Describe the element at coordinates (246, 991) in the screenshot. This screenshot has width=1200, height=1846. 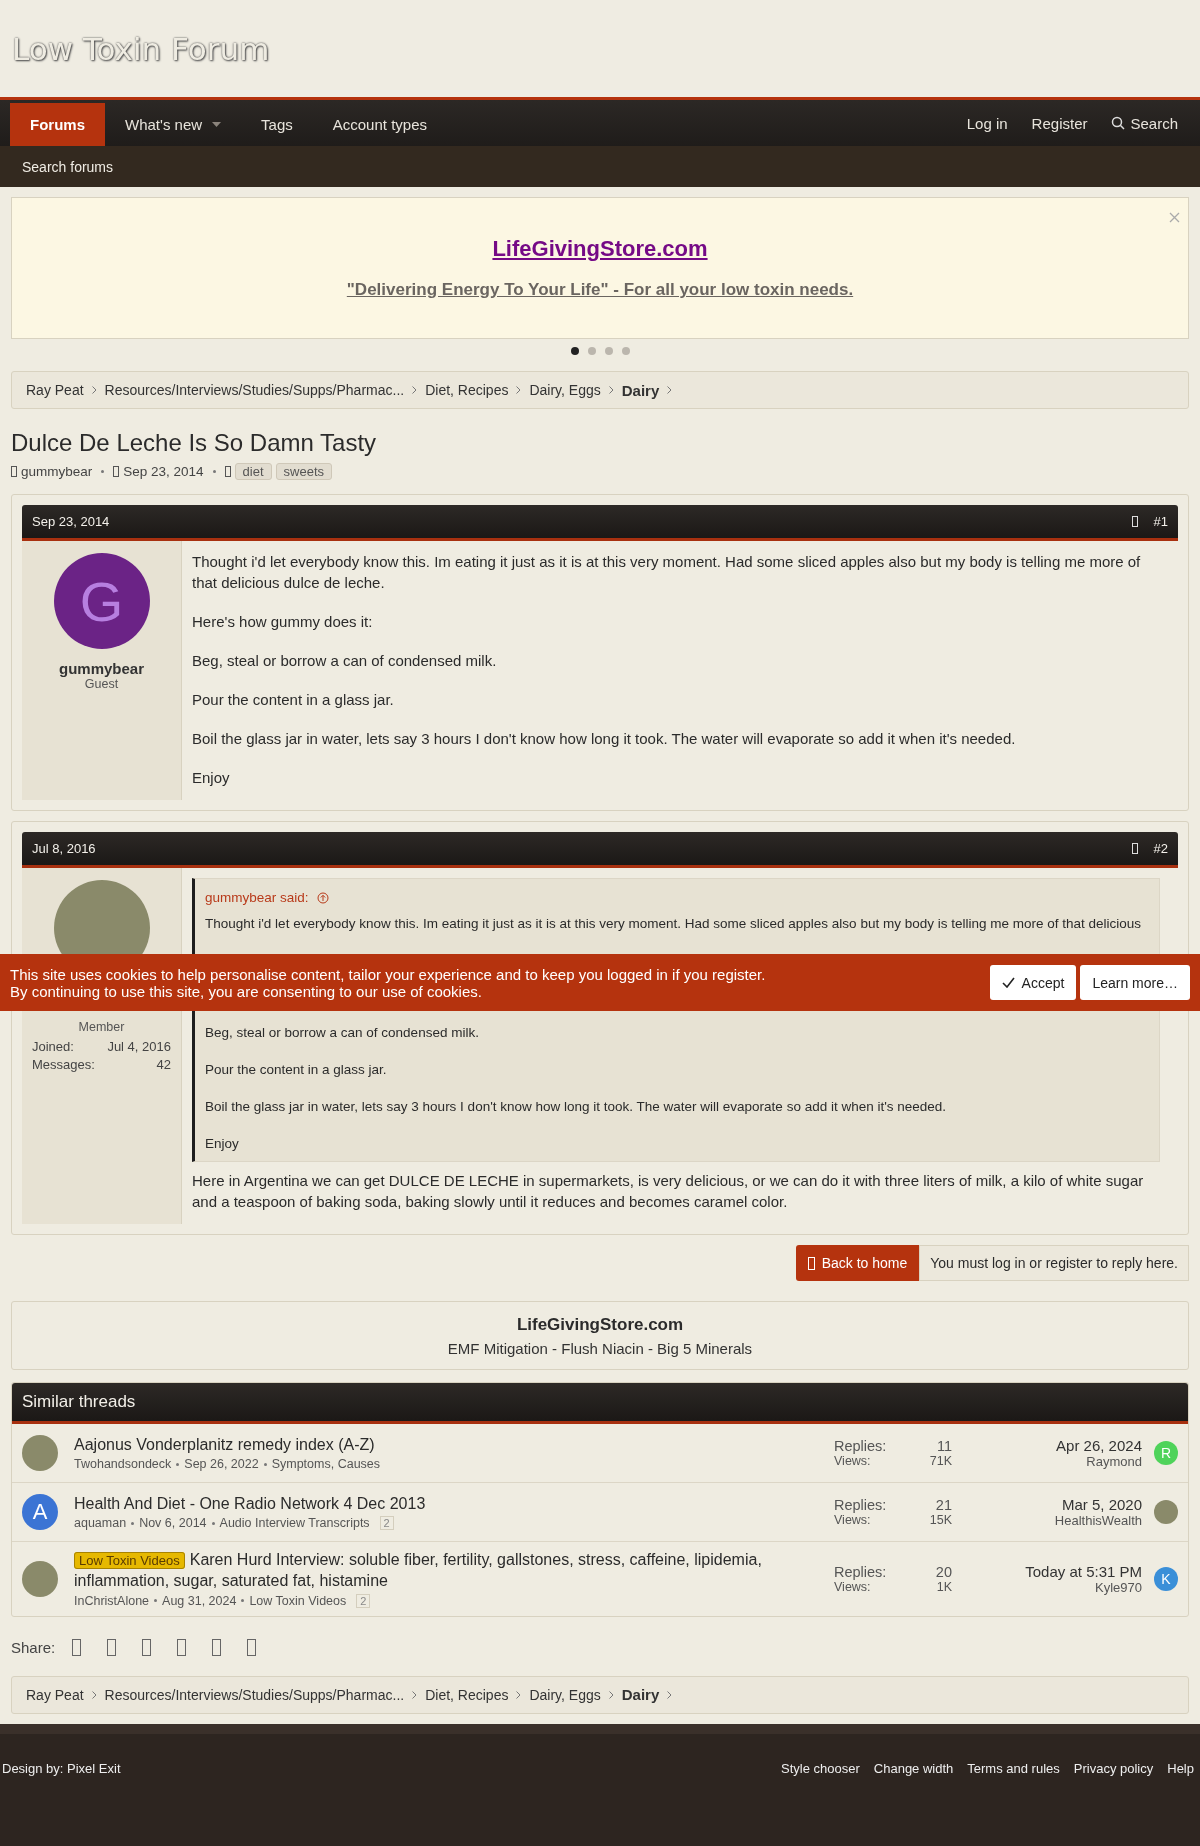
I see `cookie-text: By continuing to use this site, you are consenting to our use of cookies.` at that location.